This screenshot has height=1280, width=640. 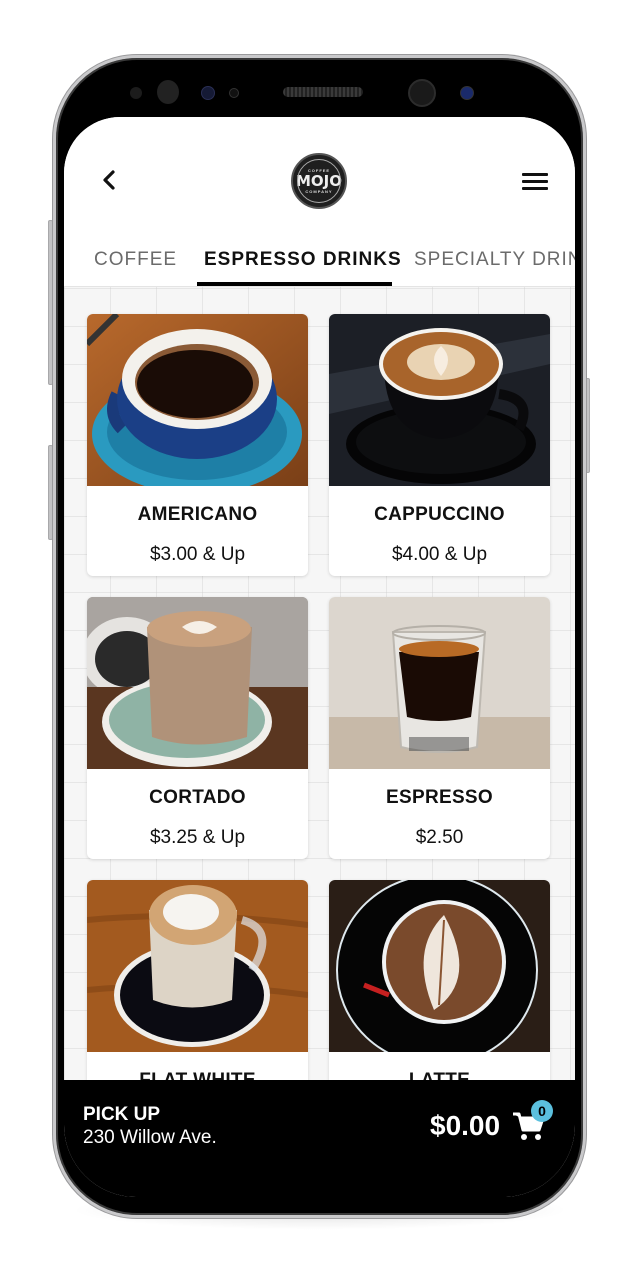 I want to click on tab-espresso-drinks: ESPRESSO DRINKS, so click(x=303, y=260).